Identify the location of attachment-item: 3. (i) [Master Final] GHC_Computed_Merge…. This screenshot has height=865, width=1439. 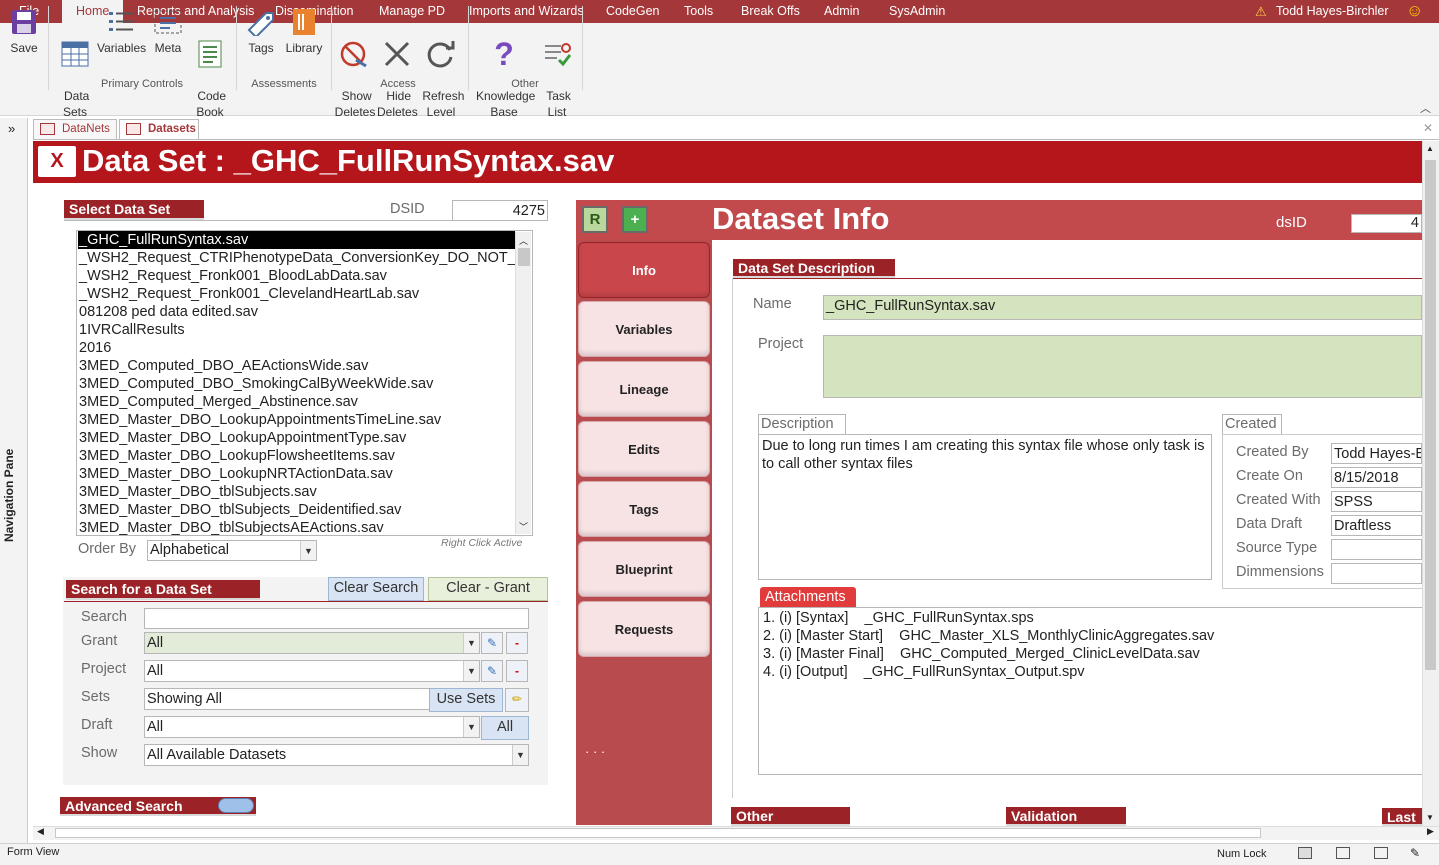
(981, 654).